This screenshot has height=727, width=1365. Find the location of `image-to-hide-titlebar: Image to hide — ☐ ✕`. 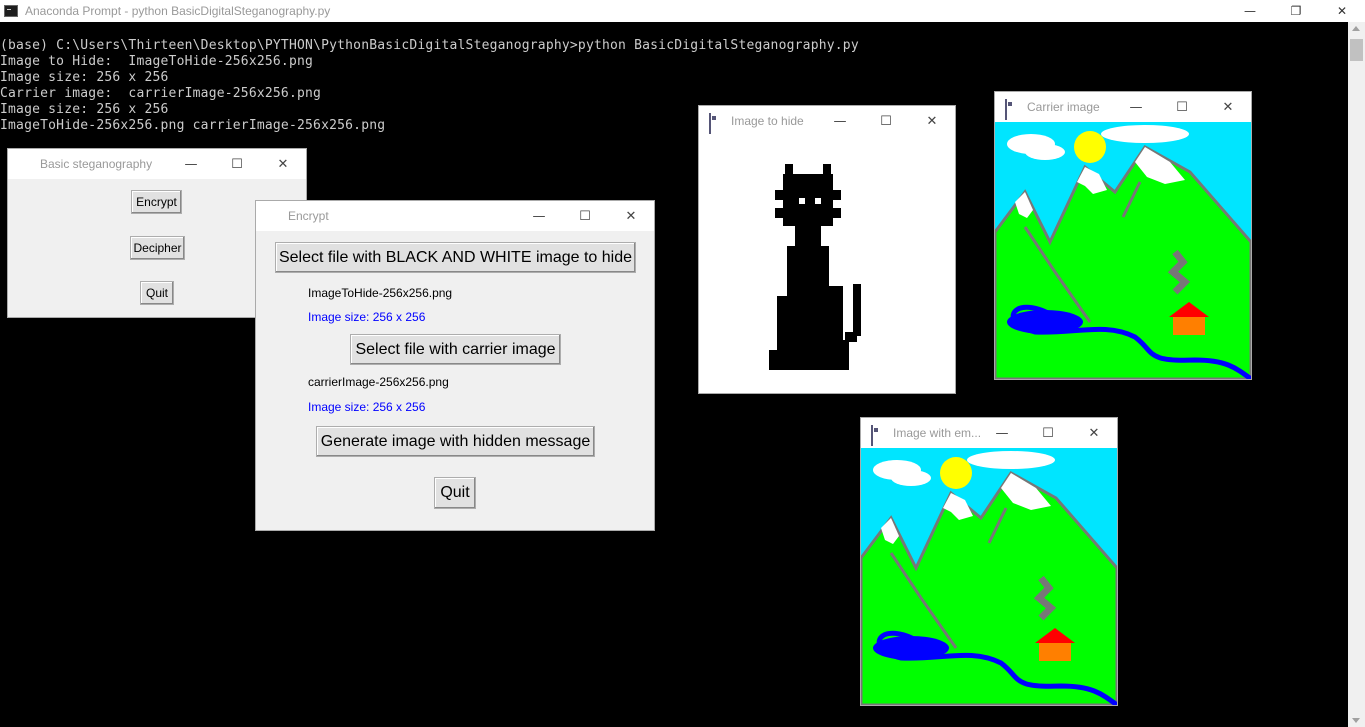

image-to-hide-titlebar: Image to hide — ☐ ✕ is located at coordinates (827, 121).